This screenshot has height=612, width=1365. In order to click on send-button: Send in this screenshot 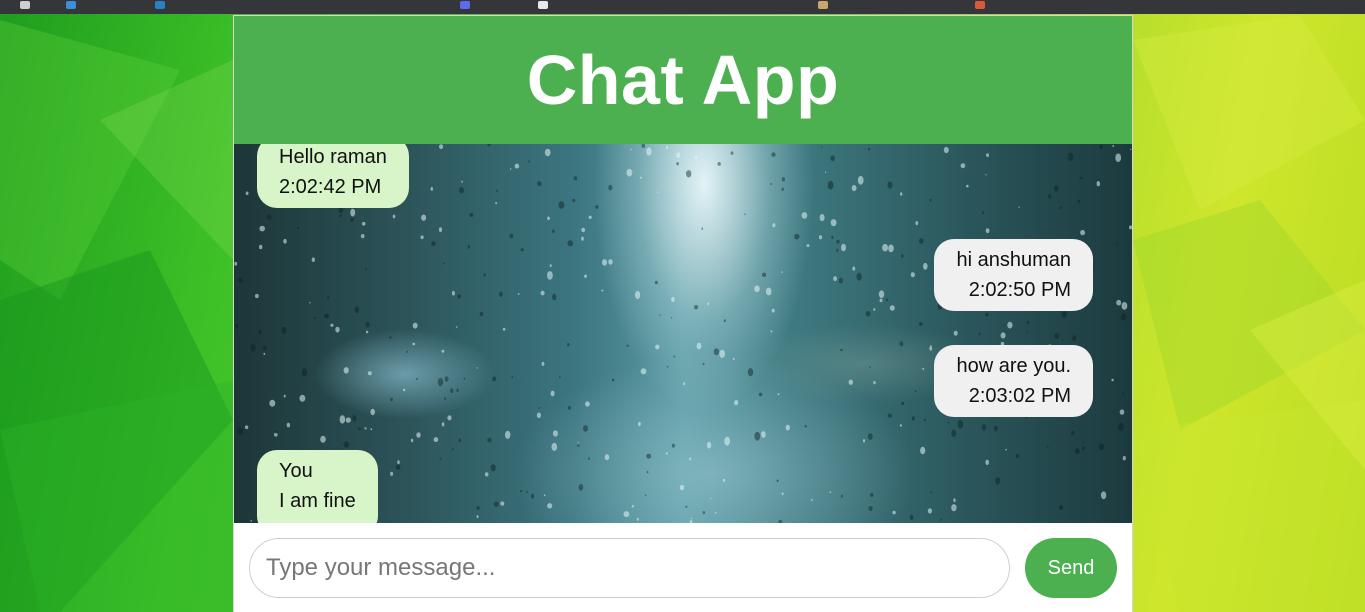, I will do `click(1071, 568)`.